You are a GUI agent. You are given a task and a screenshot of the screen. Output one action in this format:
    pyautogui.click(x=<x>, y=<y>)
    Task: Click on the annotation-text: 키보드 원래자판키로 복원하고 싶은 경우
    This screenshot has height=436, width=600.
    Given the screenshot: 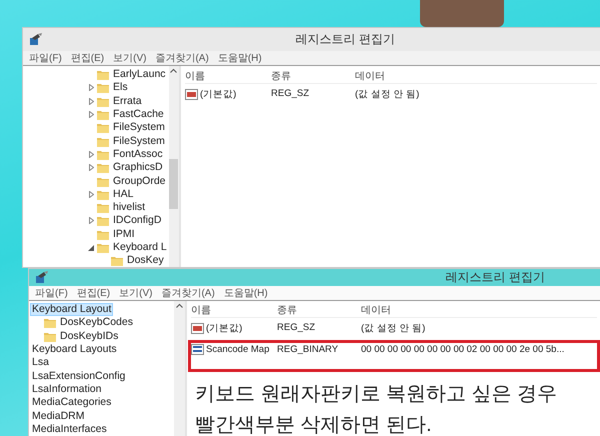 What is the action you would take?
    pyautogui.click(x=376, y=394)
    